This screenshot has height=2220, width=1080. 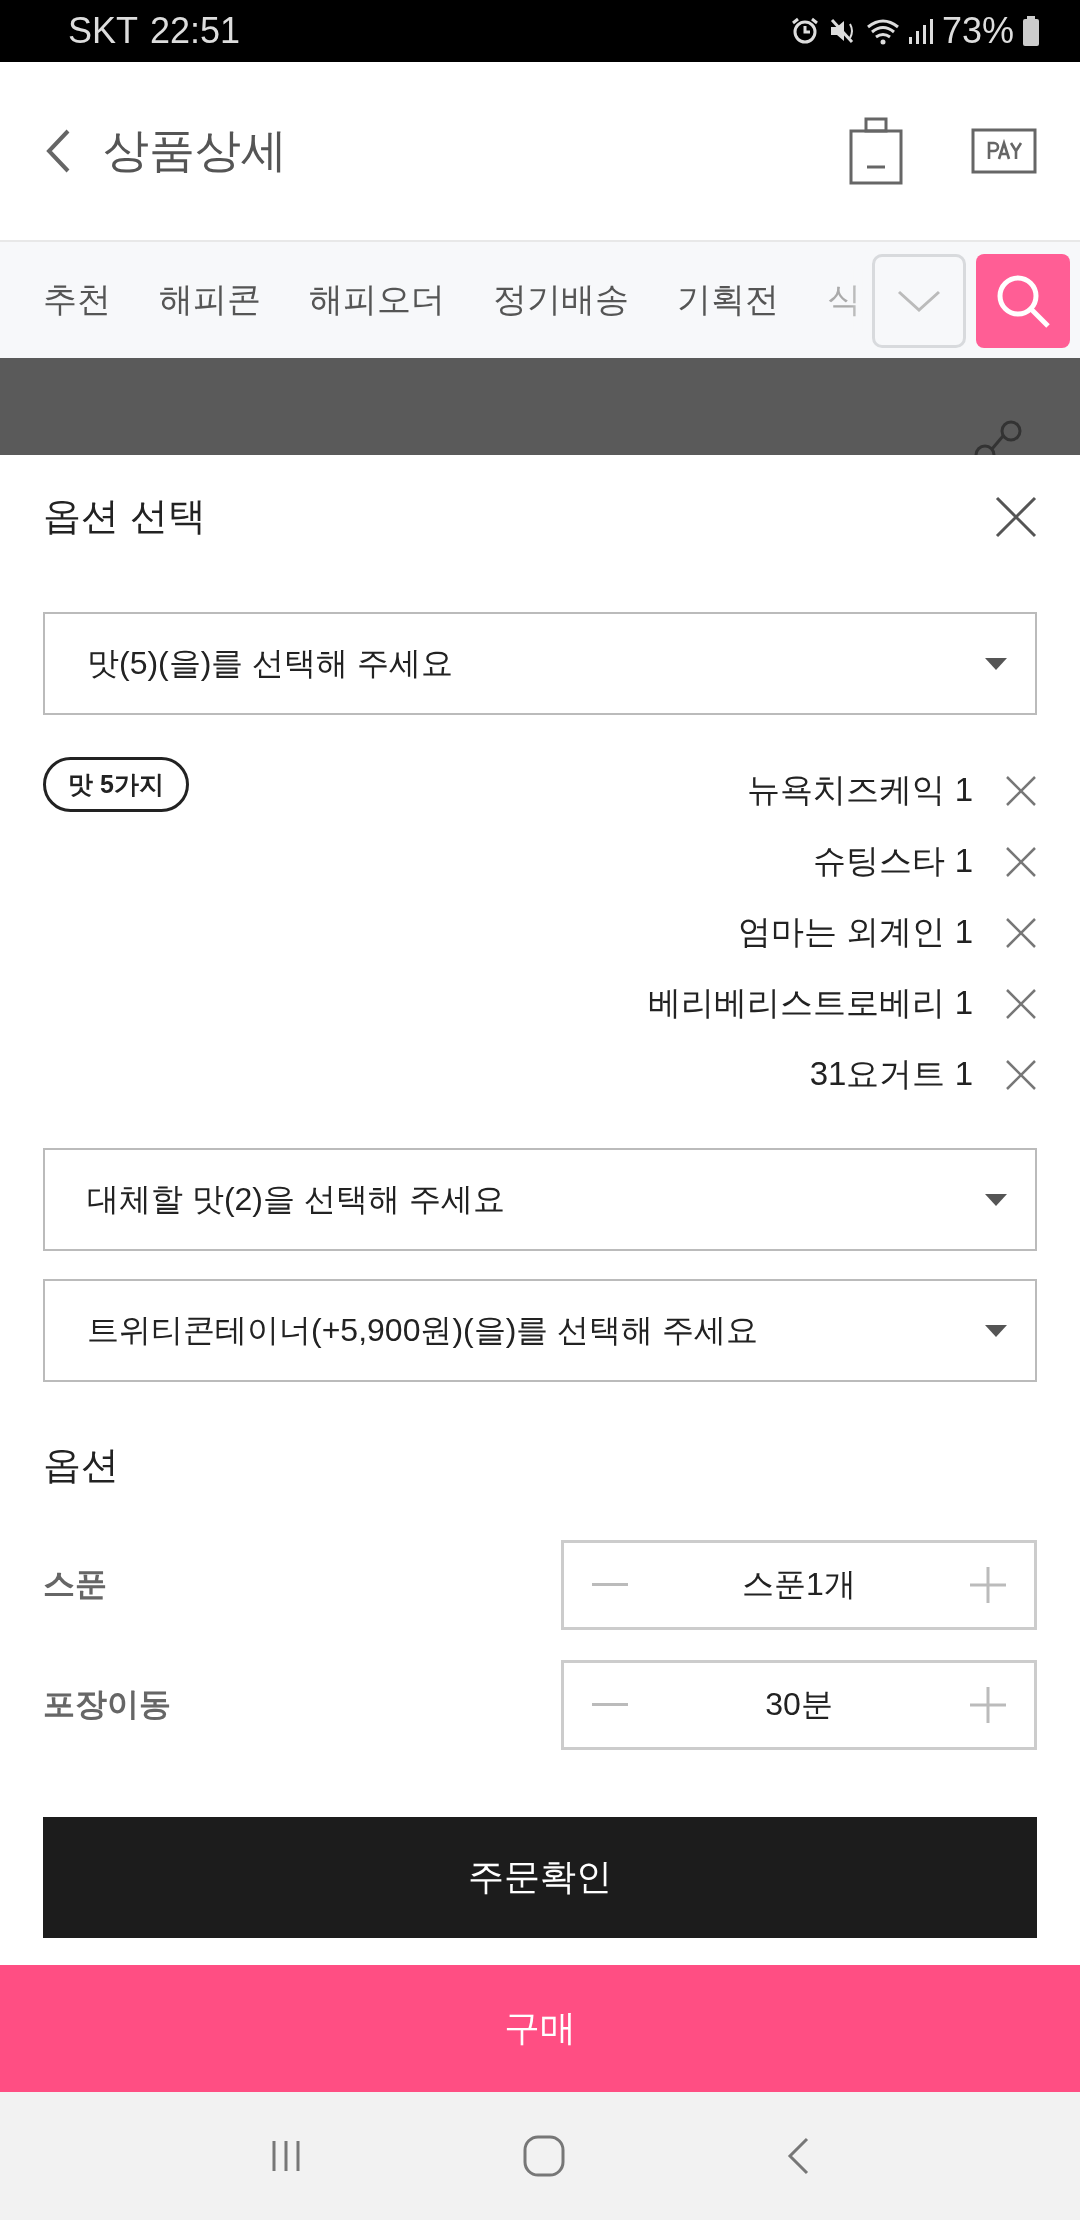 I want to click on category-tab: 해피오더, so click(x=377, y=300).